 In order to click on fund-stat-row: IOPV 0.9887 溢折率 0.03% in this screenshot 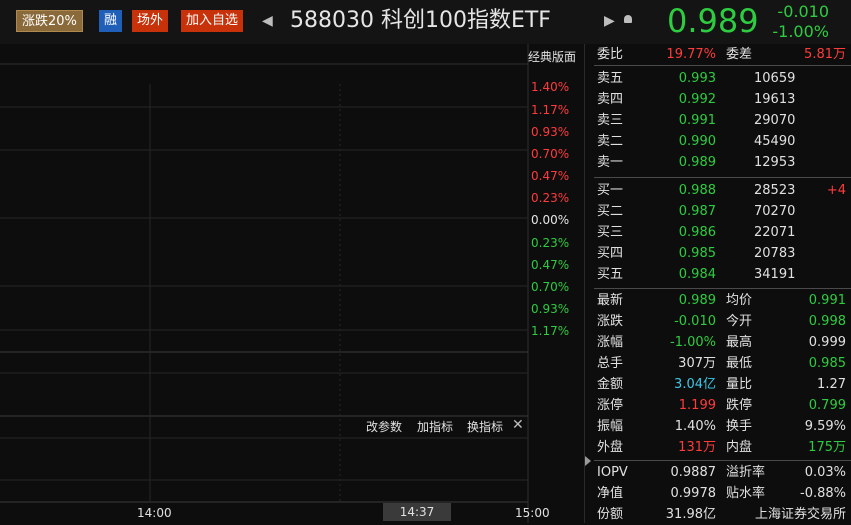, I will do `click(721, 472)`.